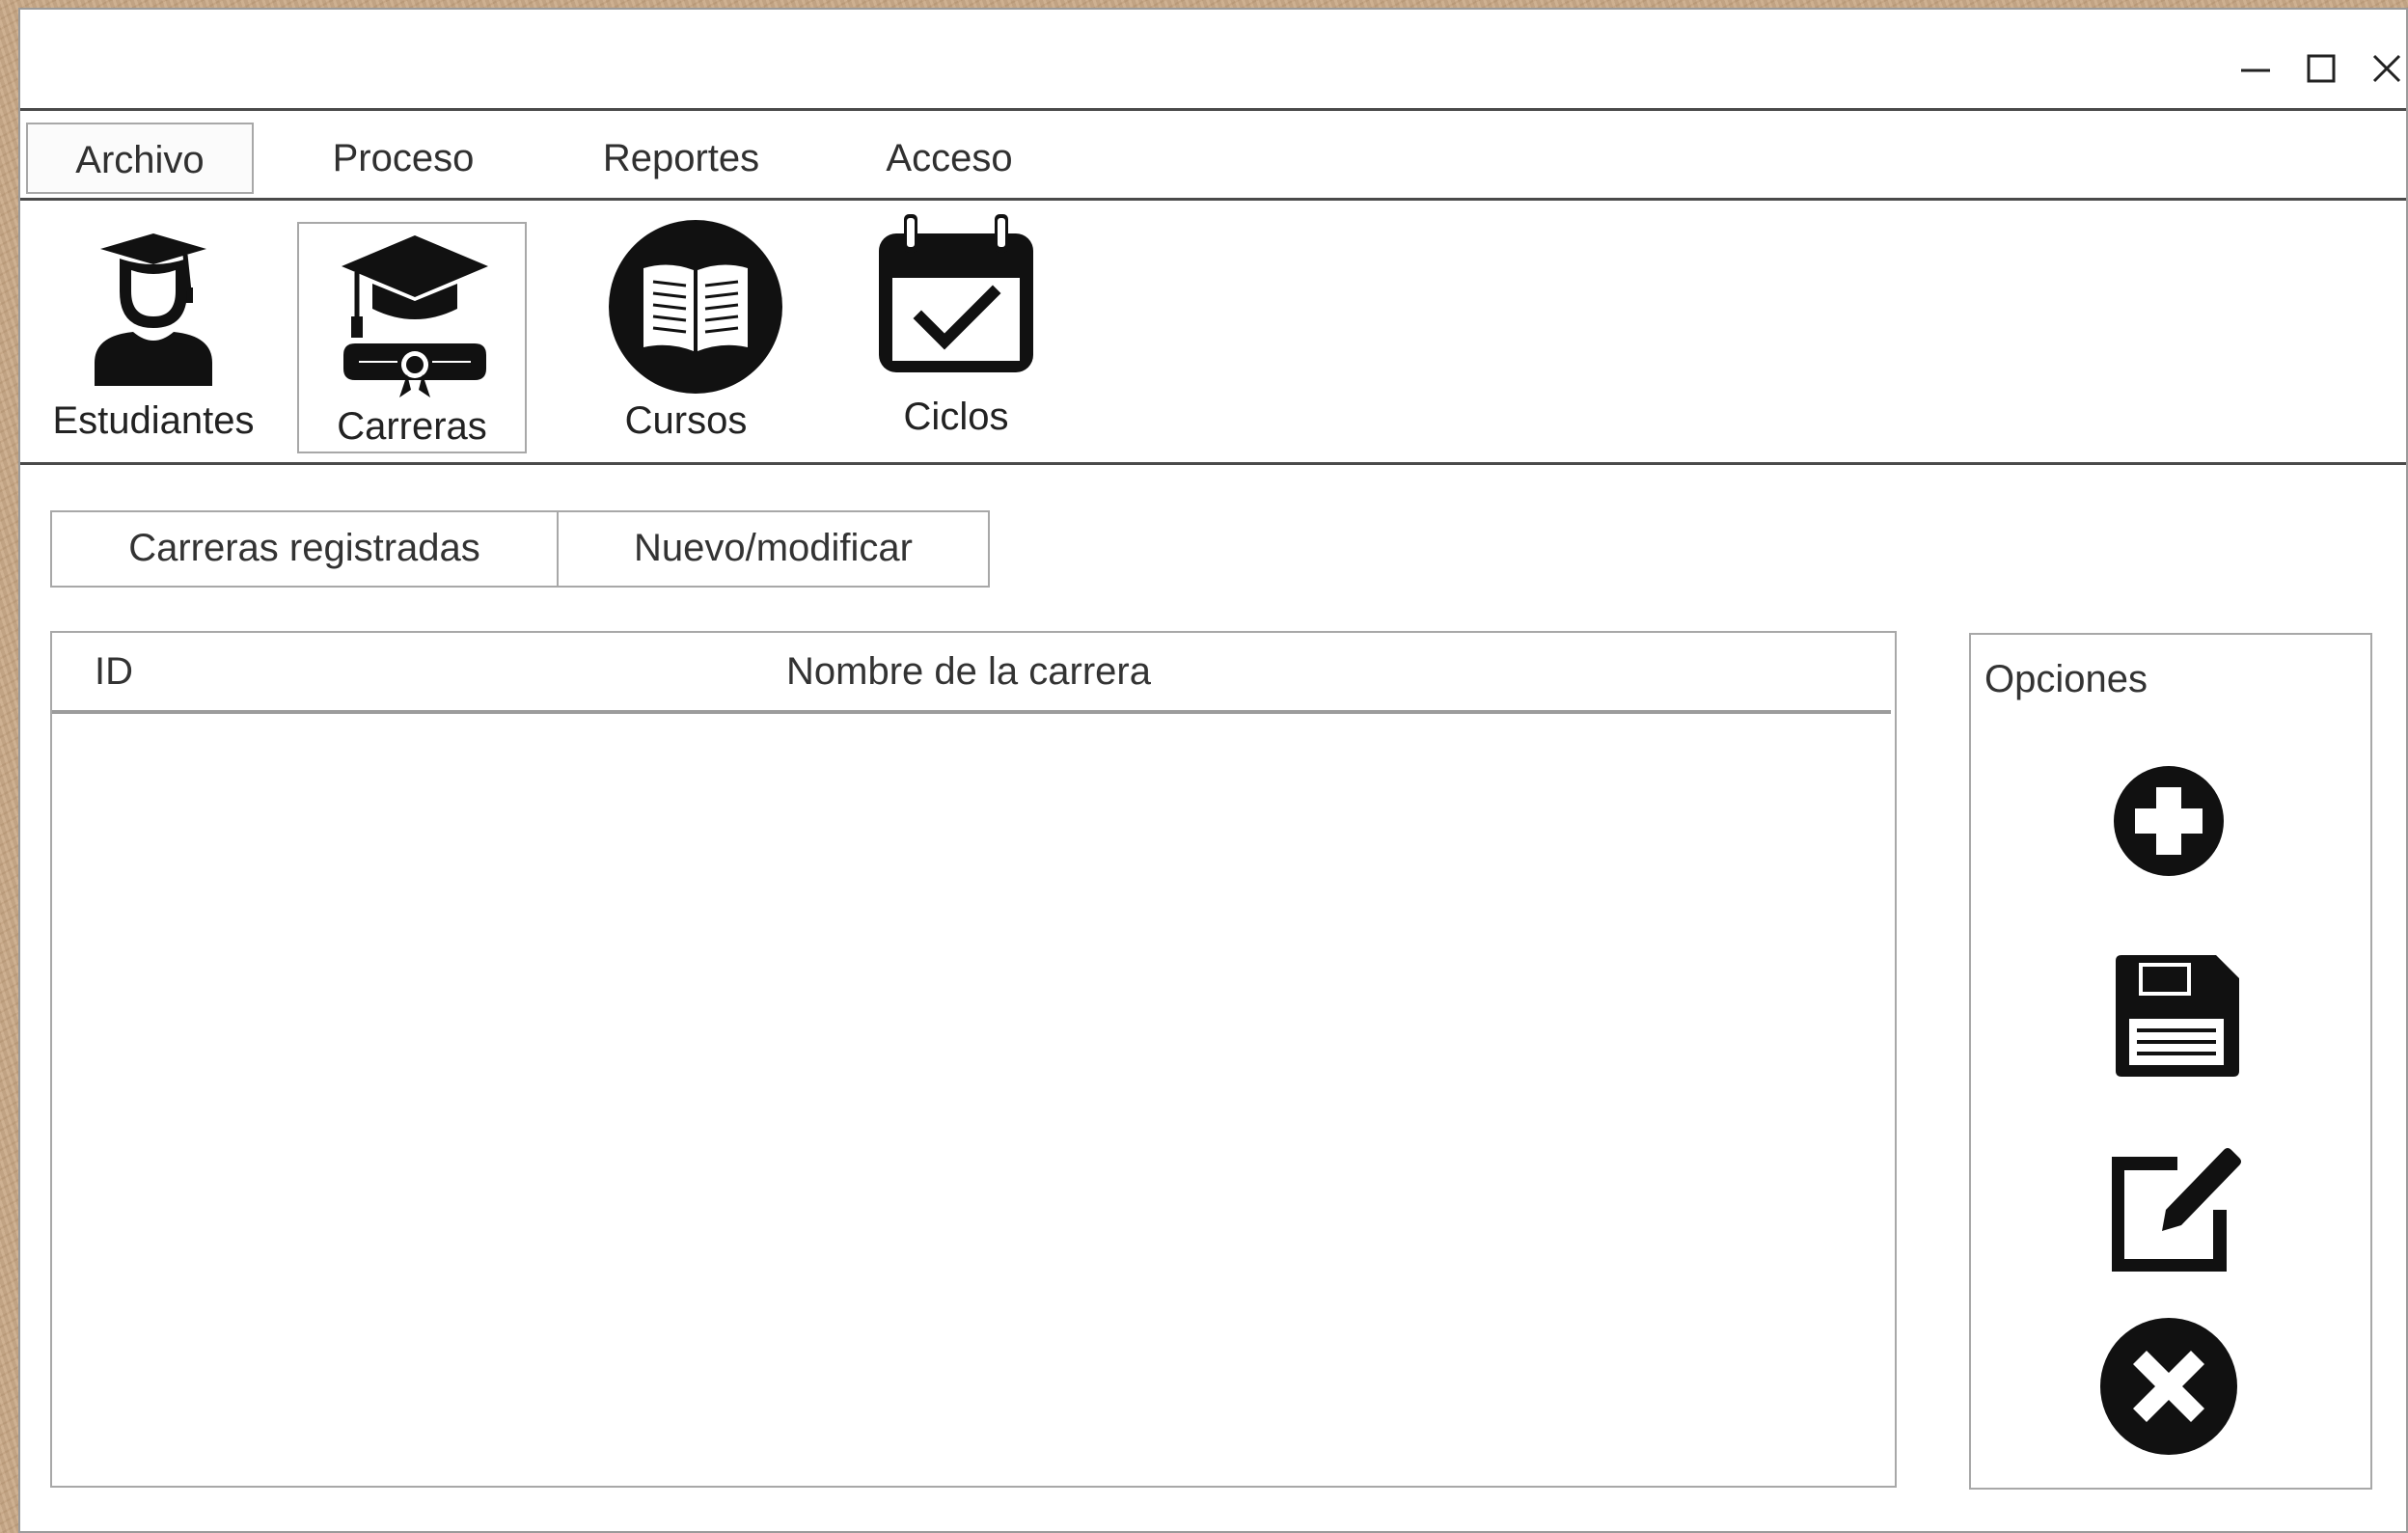 This screenshot has height=1533, width=2408. I want to click on maximize-icon, so click(2321, 68).